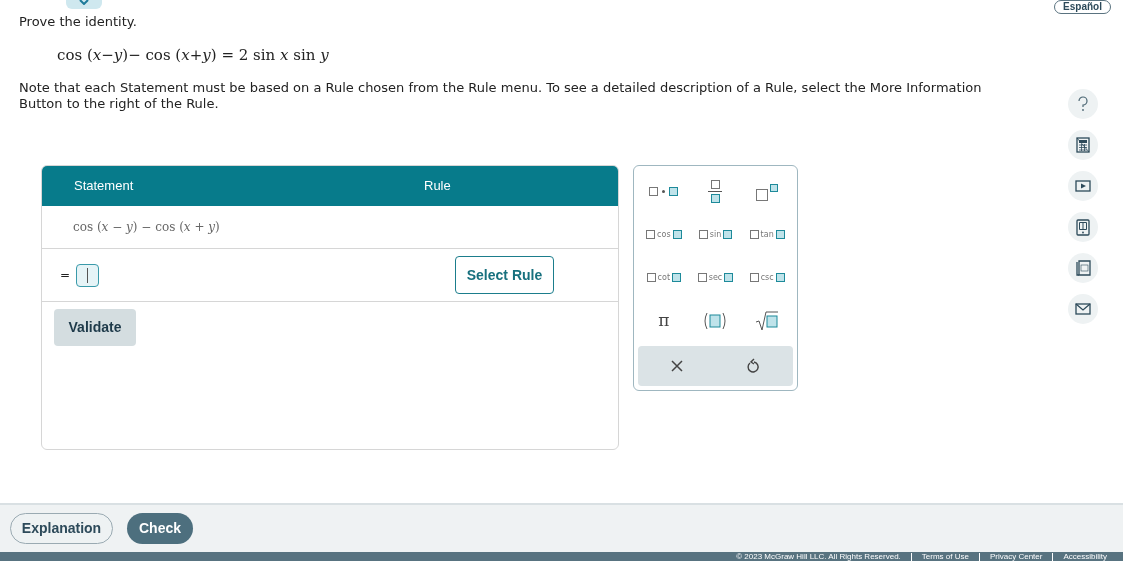  Describe the element at coordinates (78, 22) in the screenshot. I see `prompt-text: Prove the identity.` at that location.